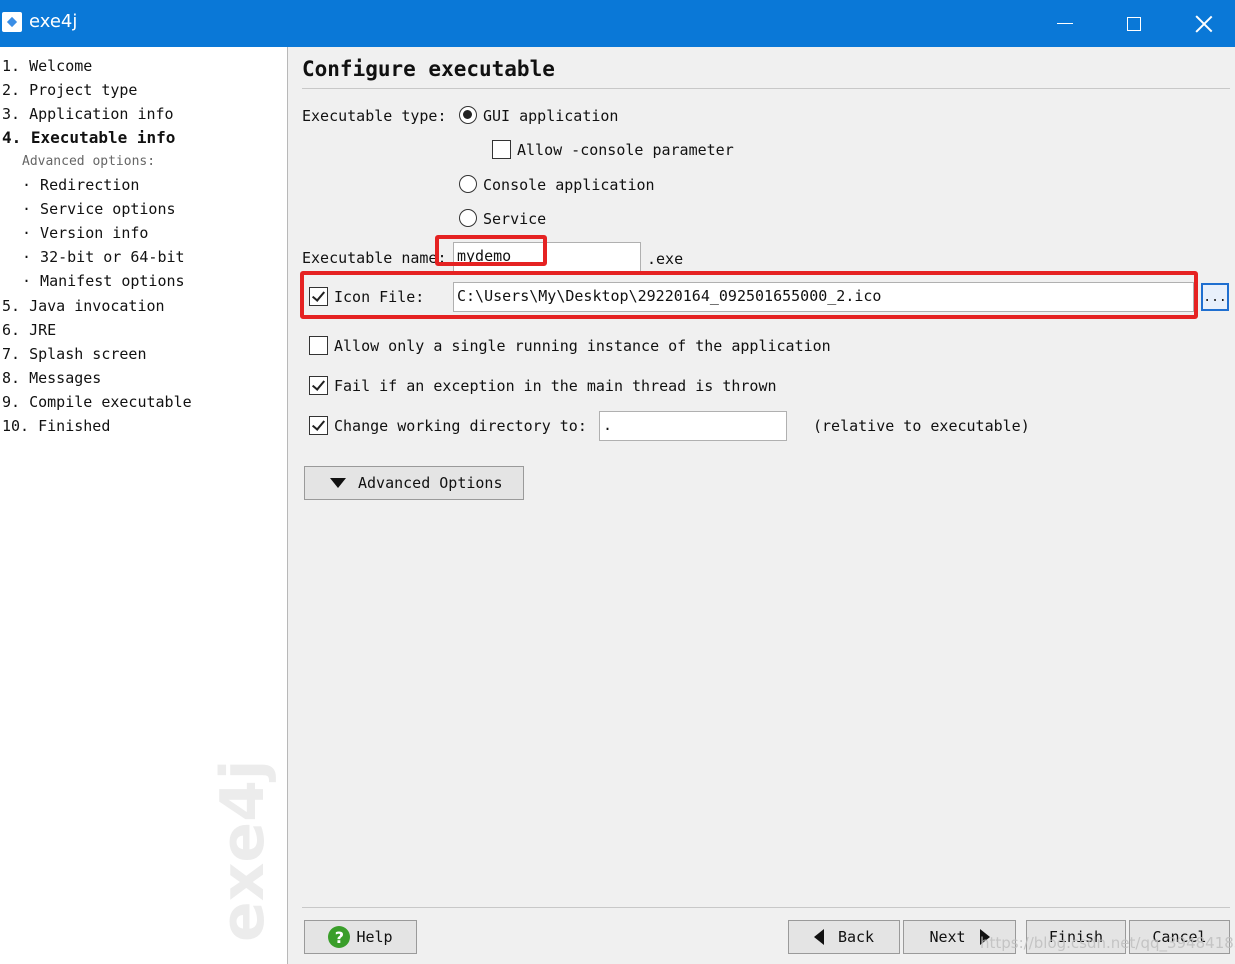 This screenshot has height=964, width=1235. What do you see at coordinates (514, 219) in the screenshot?
I see `service-label: Service` at bounding box center [514, 219].